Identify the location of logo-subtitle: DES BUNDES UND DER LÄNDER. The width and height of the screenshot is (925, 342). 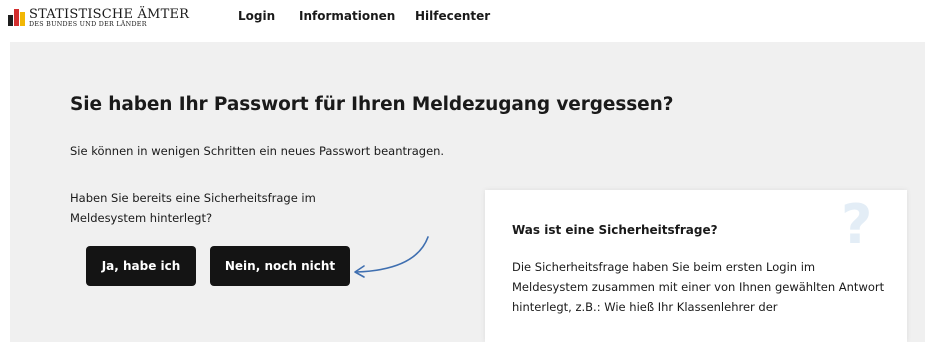
(88, 24).